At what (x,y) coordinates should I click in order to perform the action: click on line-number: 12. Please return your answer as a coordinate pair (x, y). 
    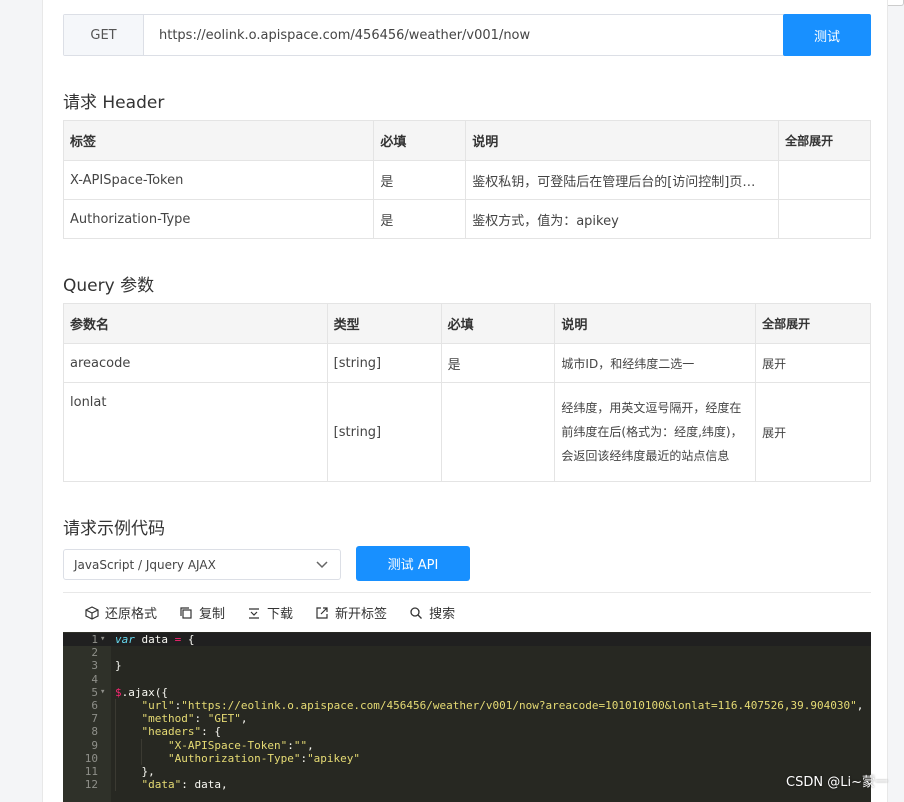
    Looking at the image, I should click on (91, 785).